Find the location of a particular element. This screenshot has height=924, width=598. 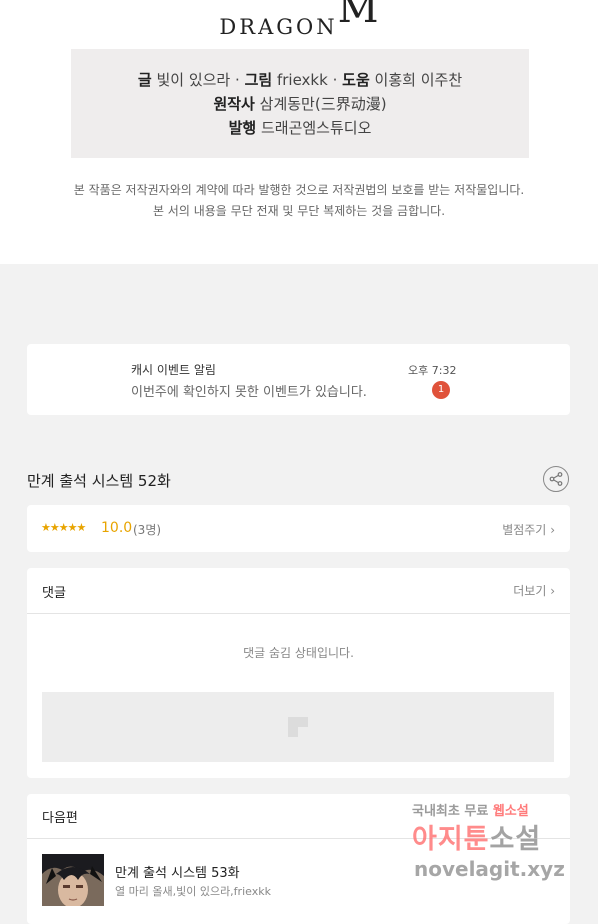

credit-value-original: 삼계동만(三界动漫) is located at coordinates (323, 104).